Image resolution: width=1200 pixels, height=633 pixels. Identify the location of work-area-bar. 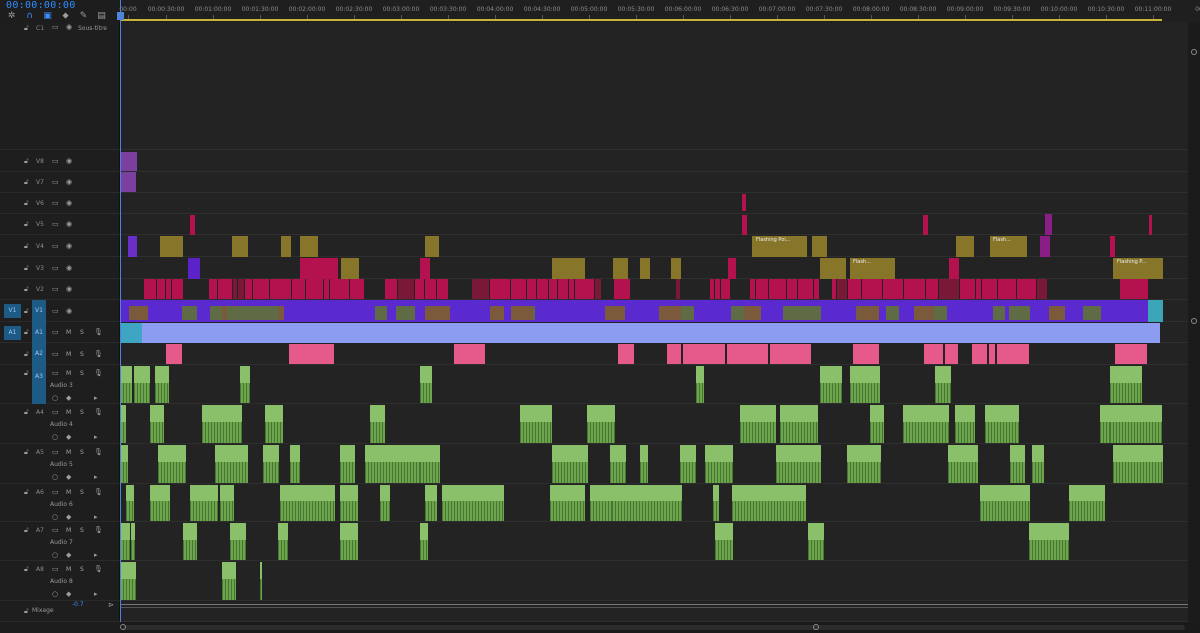
(641, 20).